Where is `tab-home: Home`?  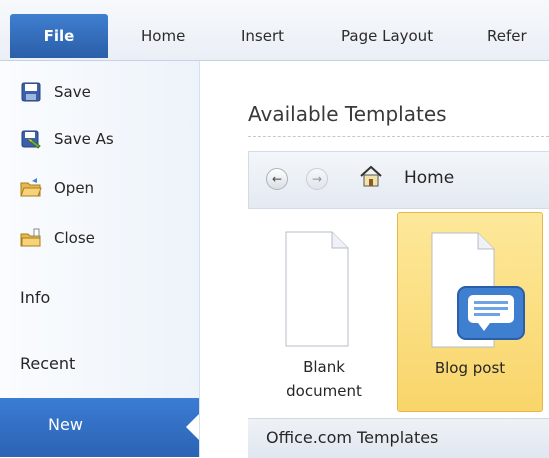 tab-home: Home is located at coordinates (163, 36).